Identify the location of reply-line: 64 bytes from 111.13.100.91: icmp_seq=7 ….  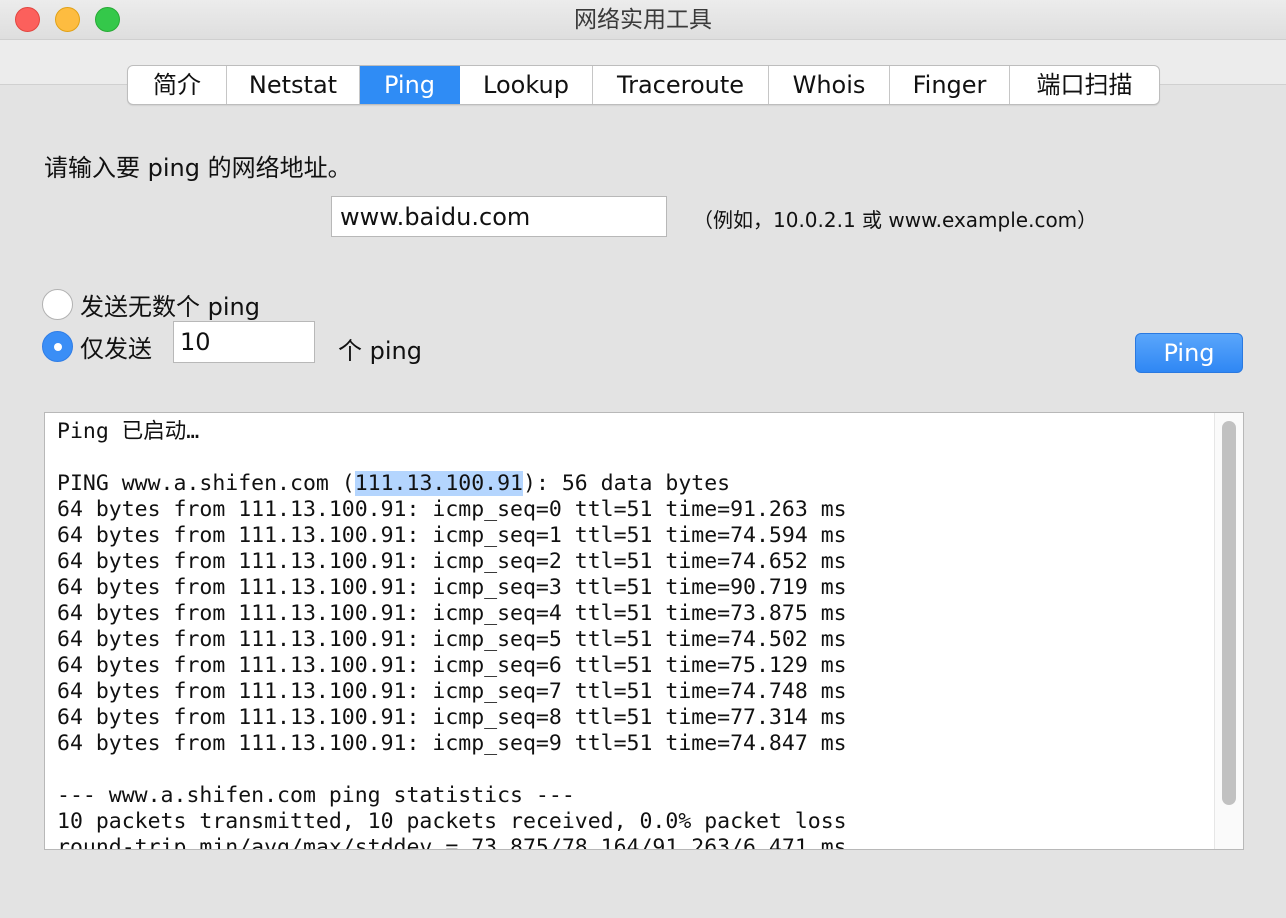
(452, 691).